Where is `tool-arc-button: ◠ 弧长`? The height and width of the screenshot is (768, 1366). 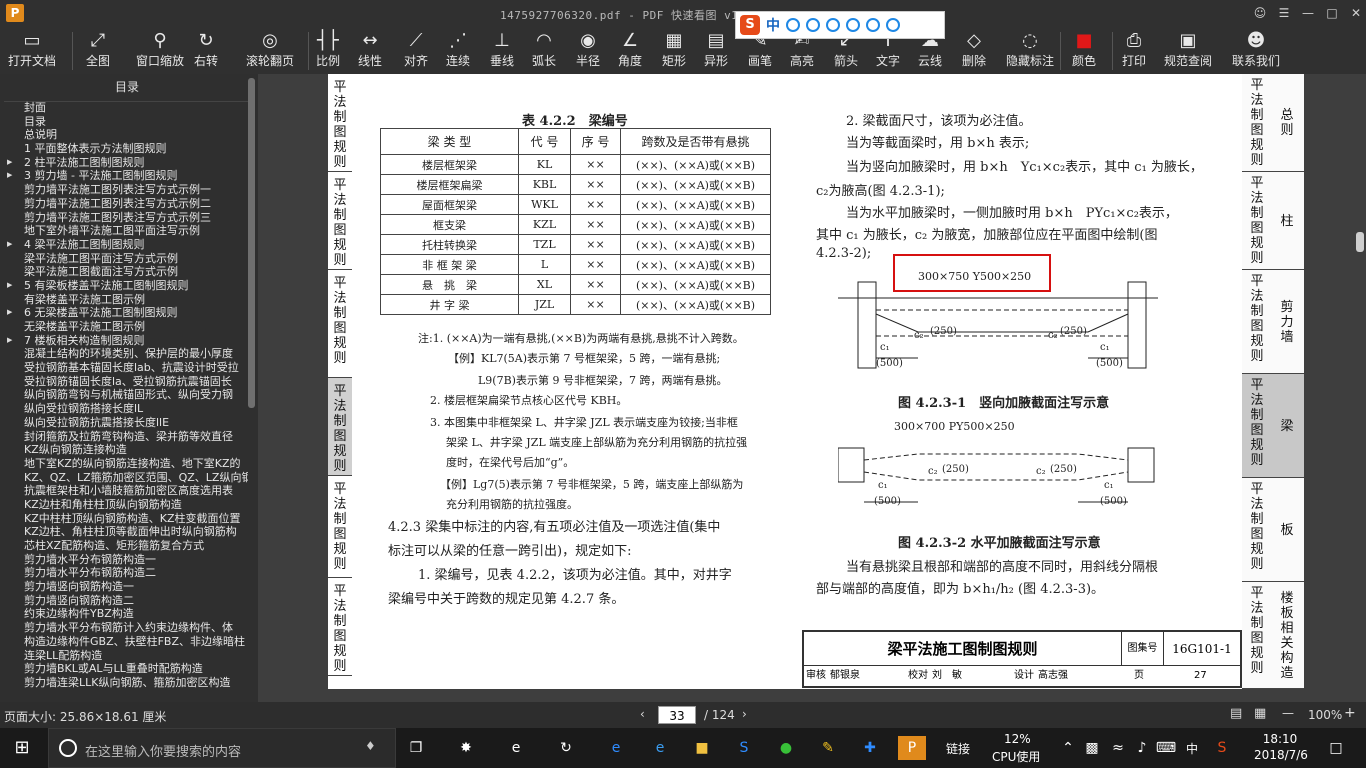
tool-arc-button: ◠ 弧长 is located at coordinates (544, 51).